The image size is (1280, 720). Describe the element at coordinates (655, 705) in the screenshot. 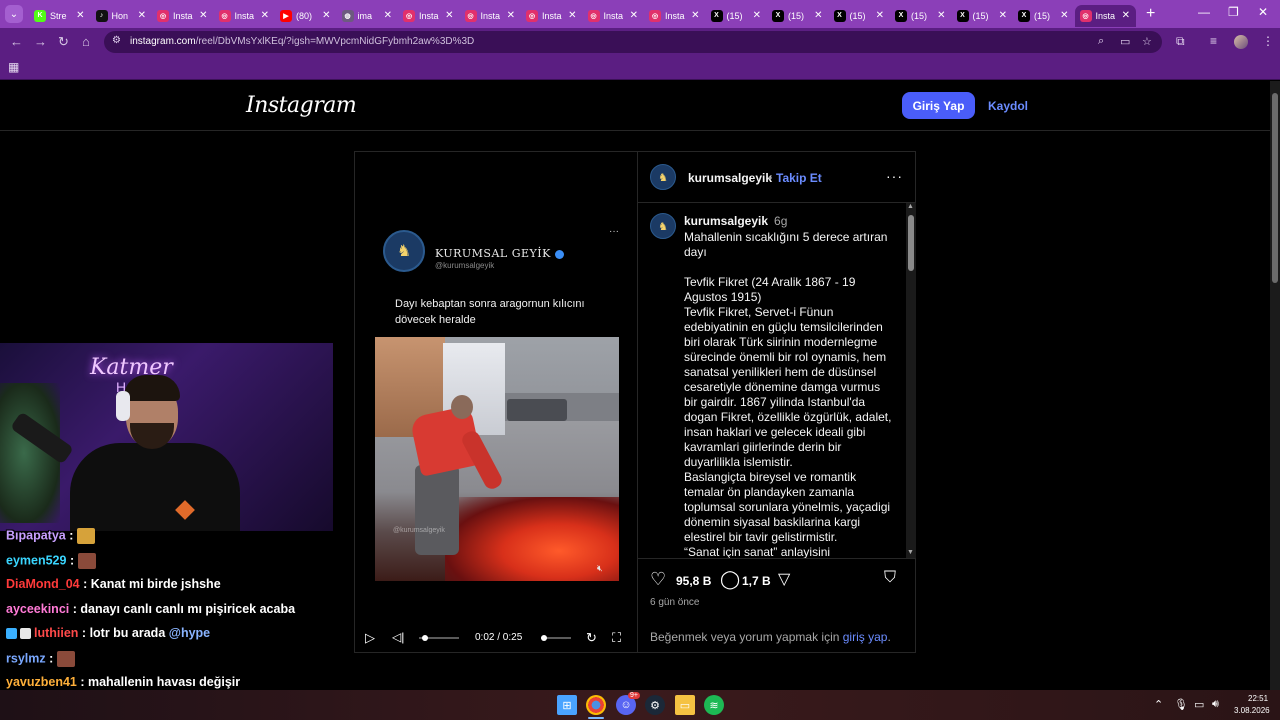

I see `steam-icon: ⚙` at that location.